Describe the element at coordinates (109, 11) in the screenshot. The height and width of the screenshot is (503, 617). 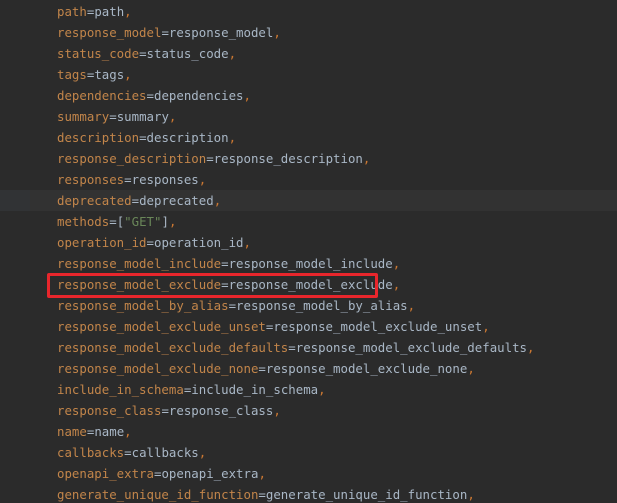
I see `argument-value: path` at that location.